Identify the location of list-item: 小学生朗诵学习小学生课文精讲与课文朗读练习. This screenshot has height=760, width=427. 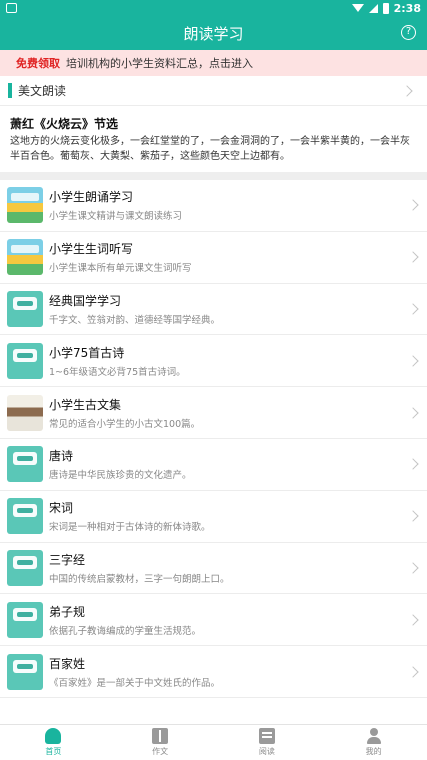
(213, 206).